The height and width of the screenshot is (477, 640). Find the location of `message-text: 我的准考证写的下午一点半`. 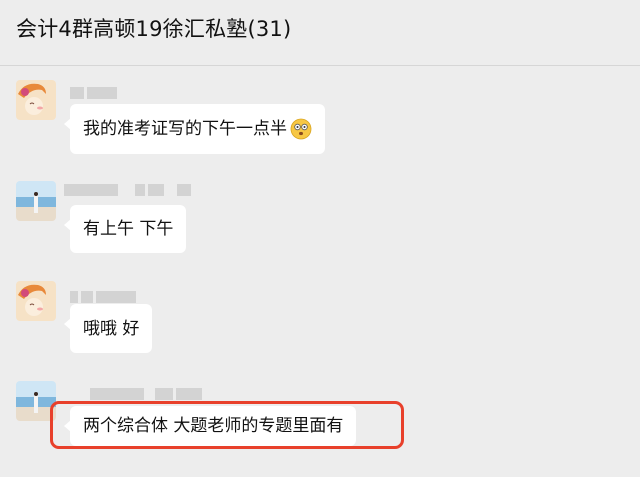

message-text: 我的准考证写的下午一点半 is located at coordinates (185, 129).